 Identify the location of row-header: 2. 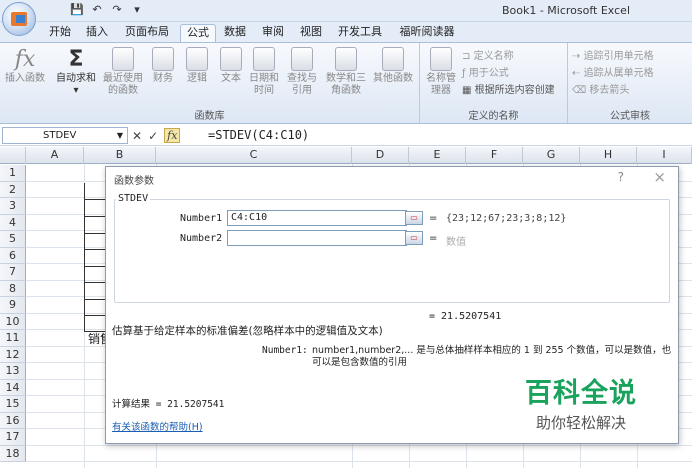
(13, 189).